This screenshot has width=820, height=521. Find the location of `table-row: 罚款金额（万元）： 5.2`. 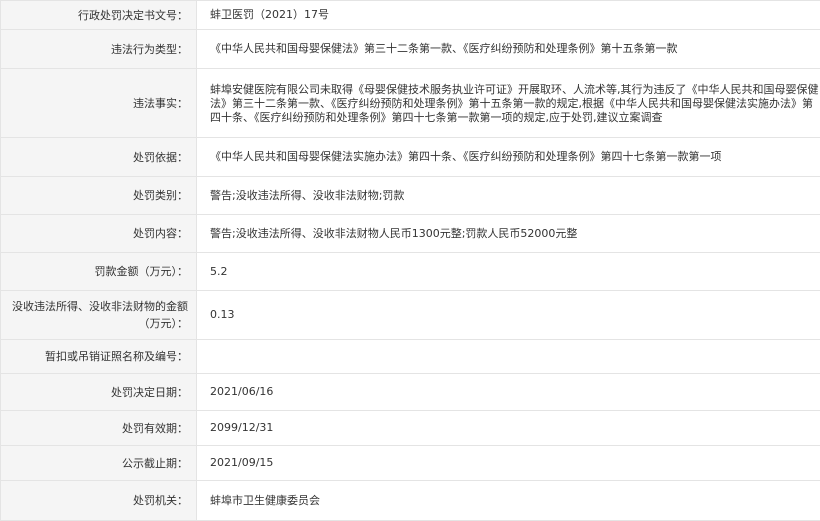

table-row: 罚款金额（万元）： 5.2 is located at coordinates (410, 272).